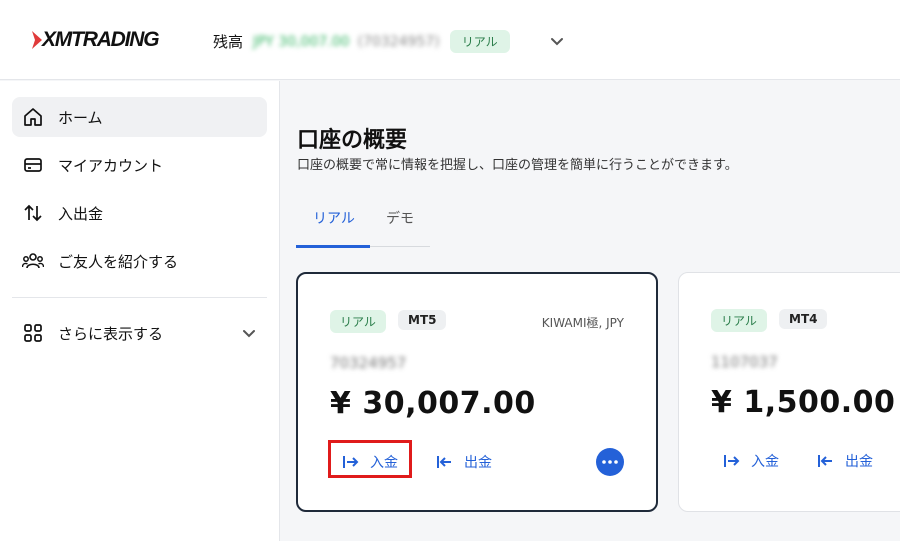  What do you see at coordinates (732, 461) in the screenshot?
I see `deposit-arrow-icon` at bounding box center [732, 461].